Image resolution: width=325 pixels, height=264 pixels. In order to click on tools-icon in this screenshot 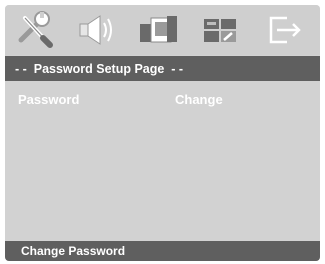, I will do `click(35, 29)`.